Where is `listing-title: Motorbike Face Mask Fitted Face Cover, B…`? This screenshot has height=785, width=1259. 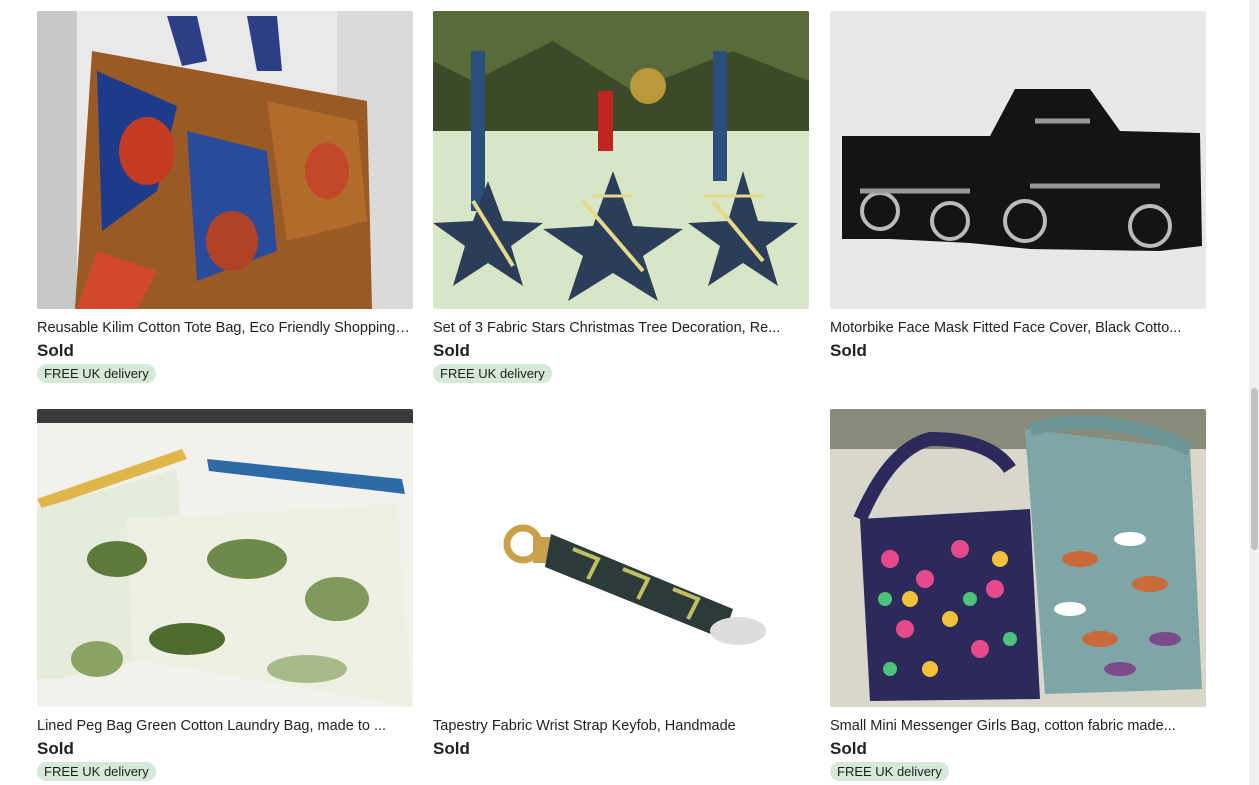 listing-title: Motorbike Face Mask Fitted Face Cover, B… is located at coordinates (1018, 328).